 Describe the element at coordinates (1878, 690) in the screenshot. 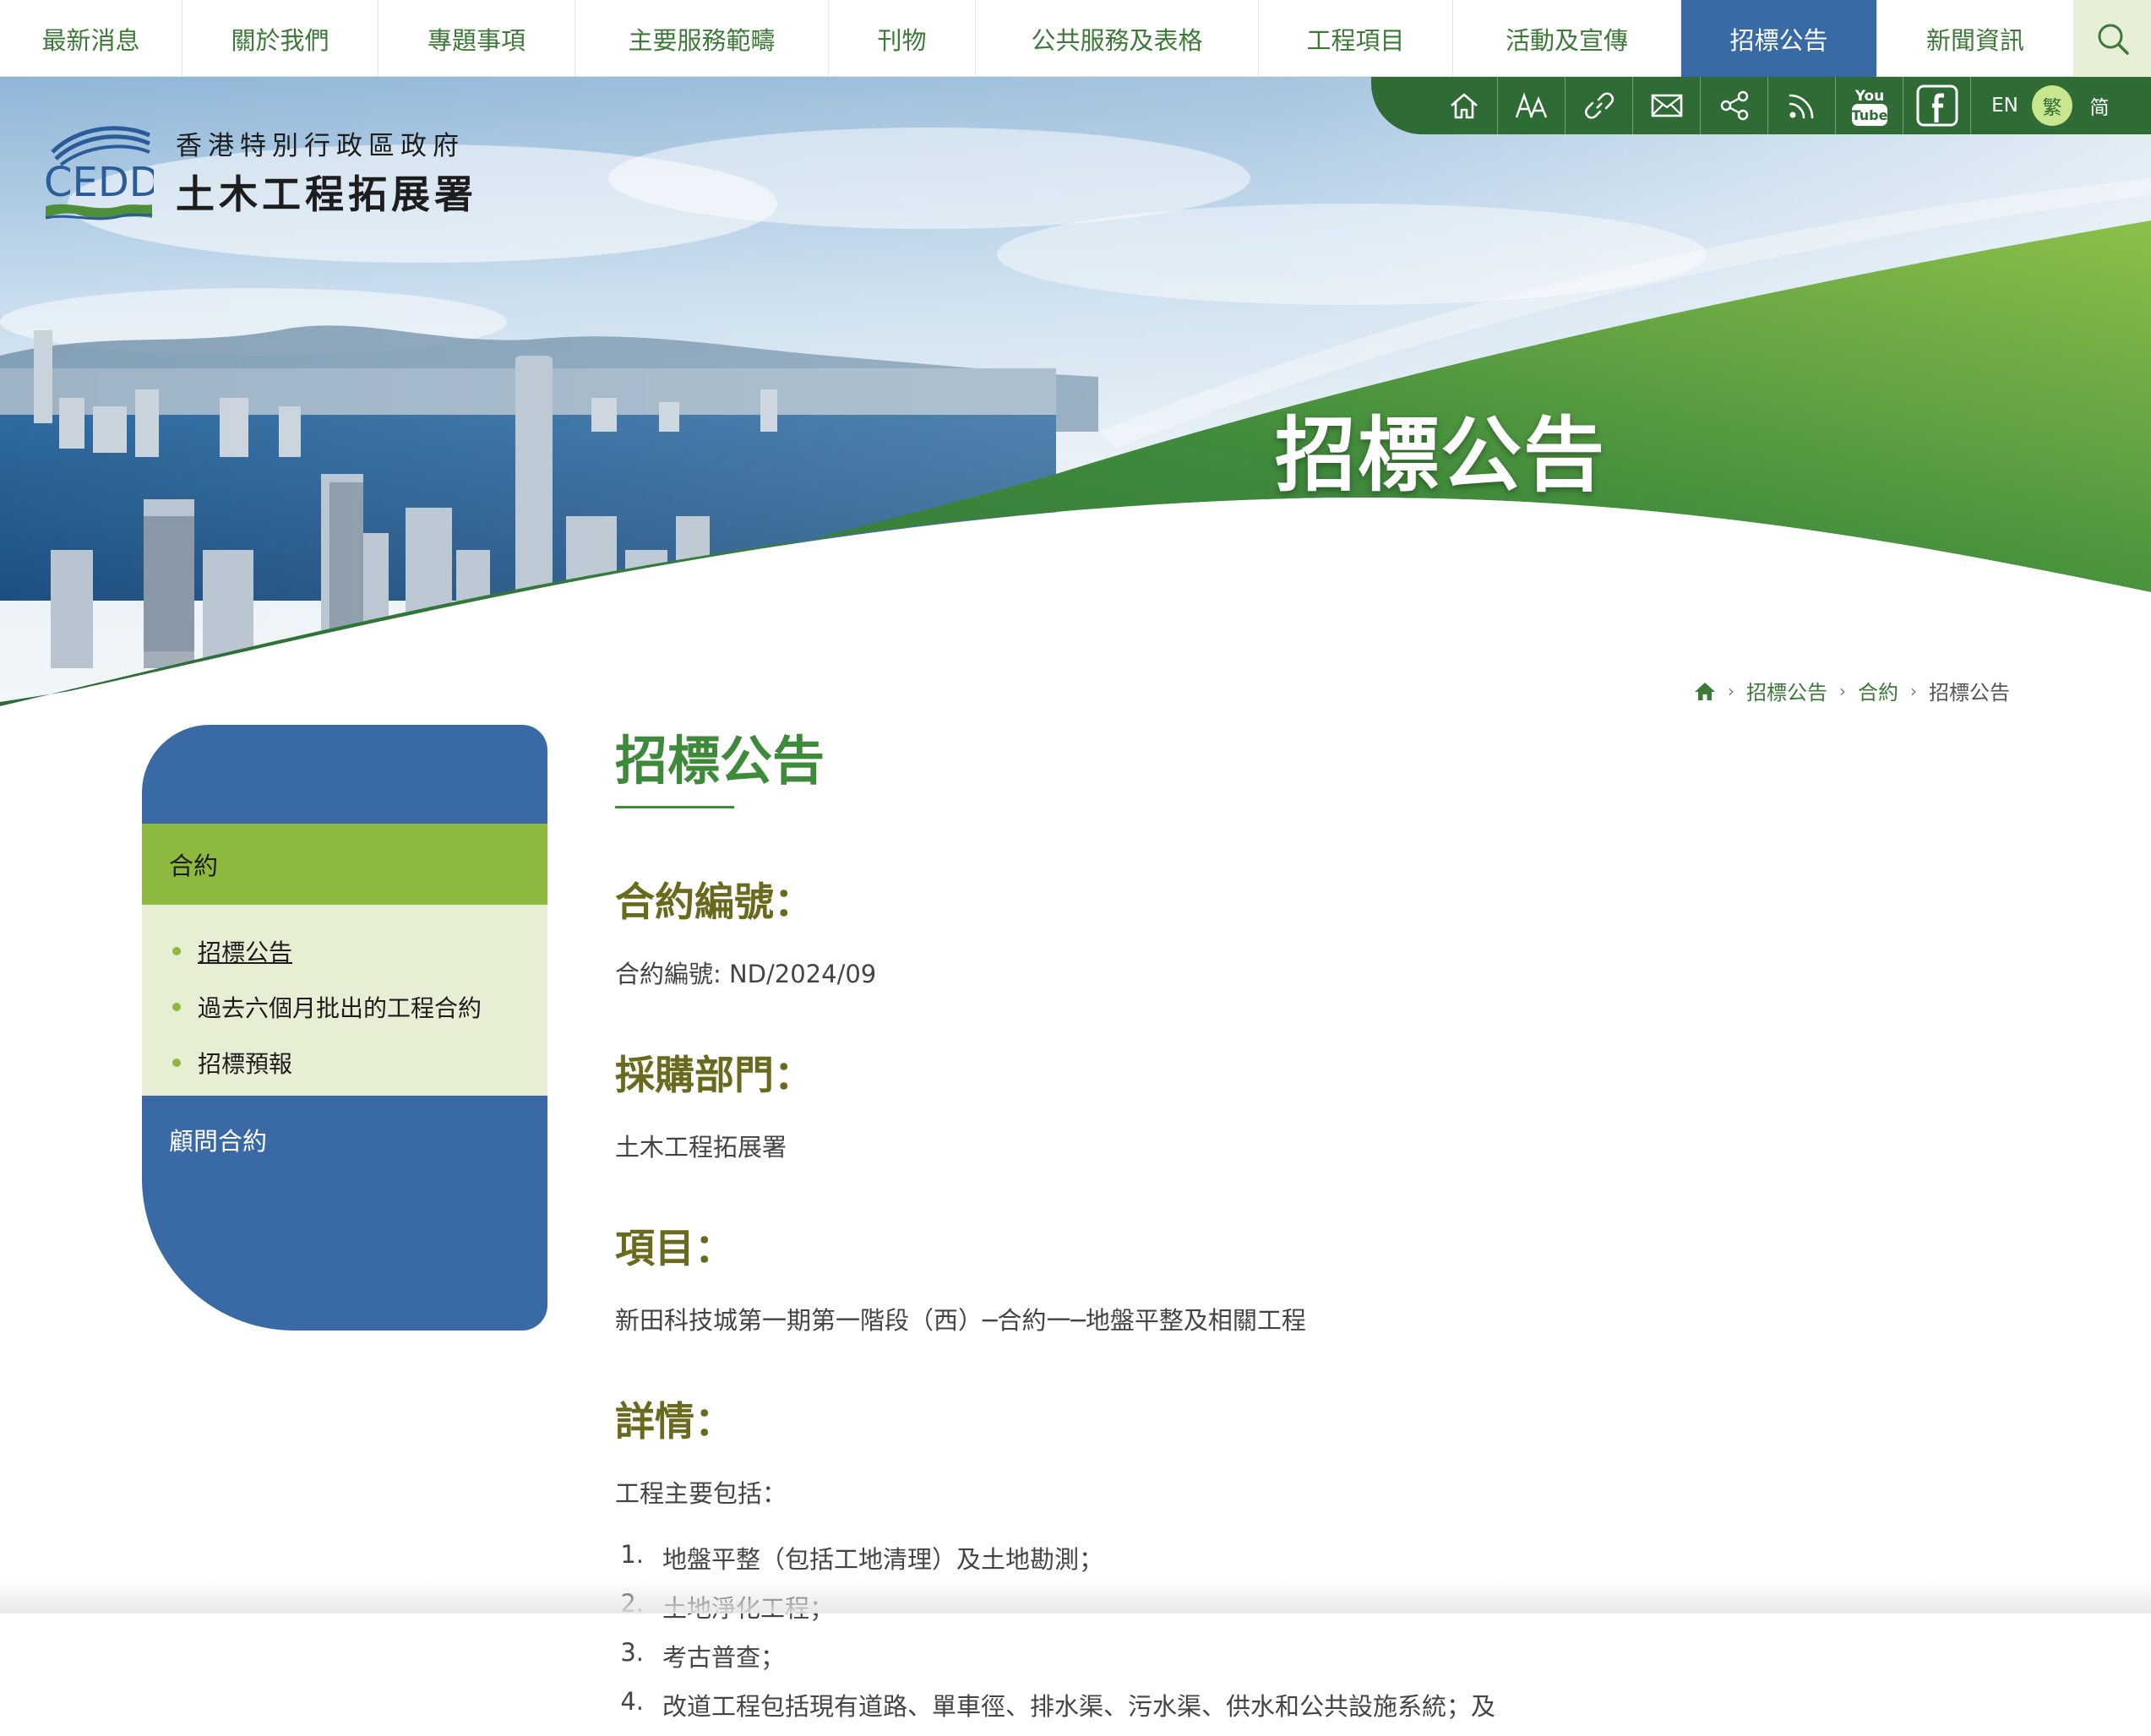

I see `breadcrumb-contracts: 合約` at that location.